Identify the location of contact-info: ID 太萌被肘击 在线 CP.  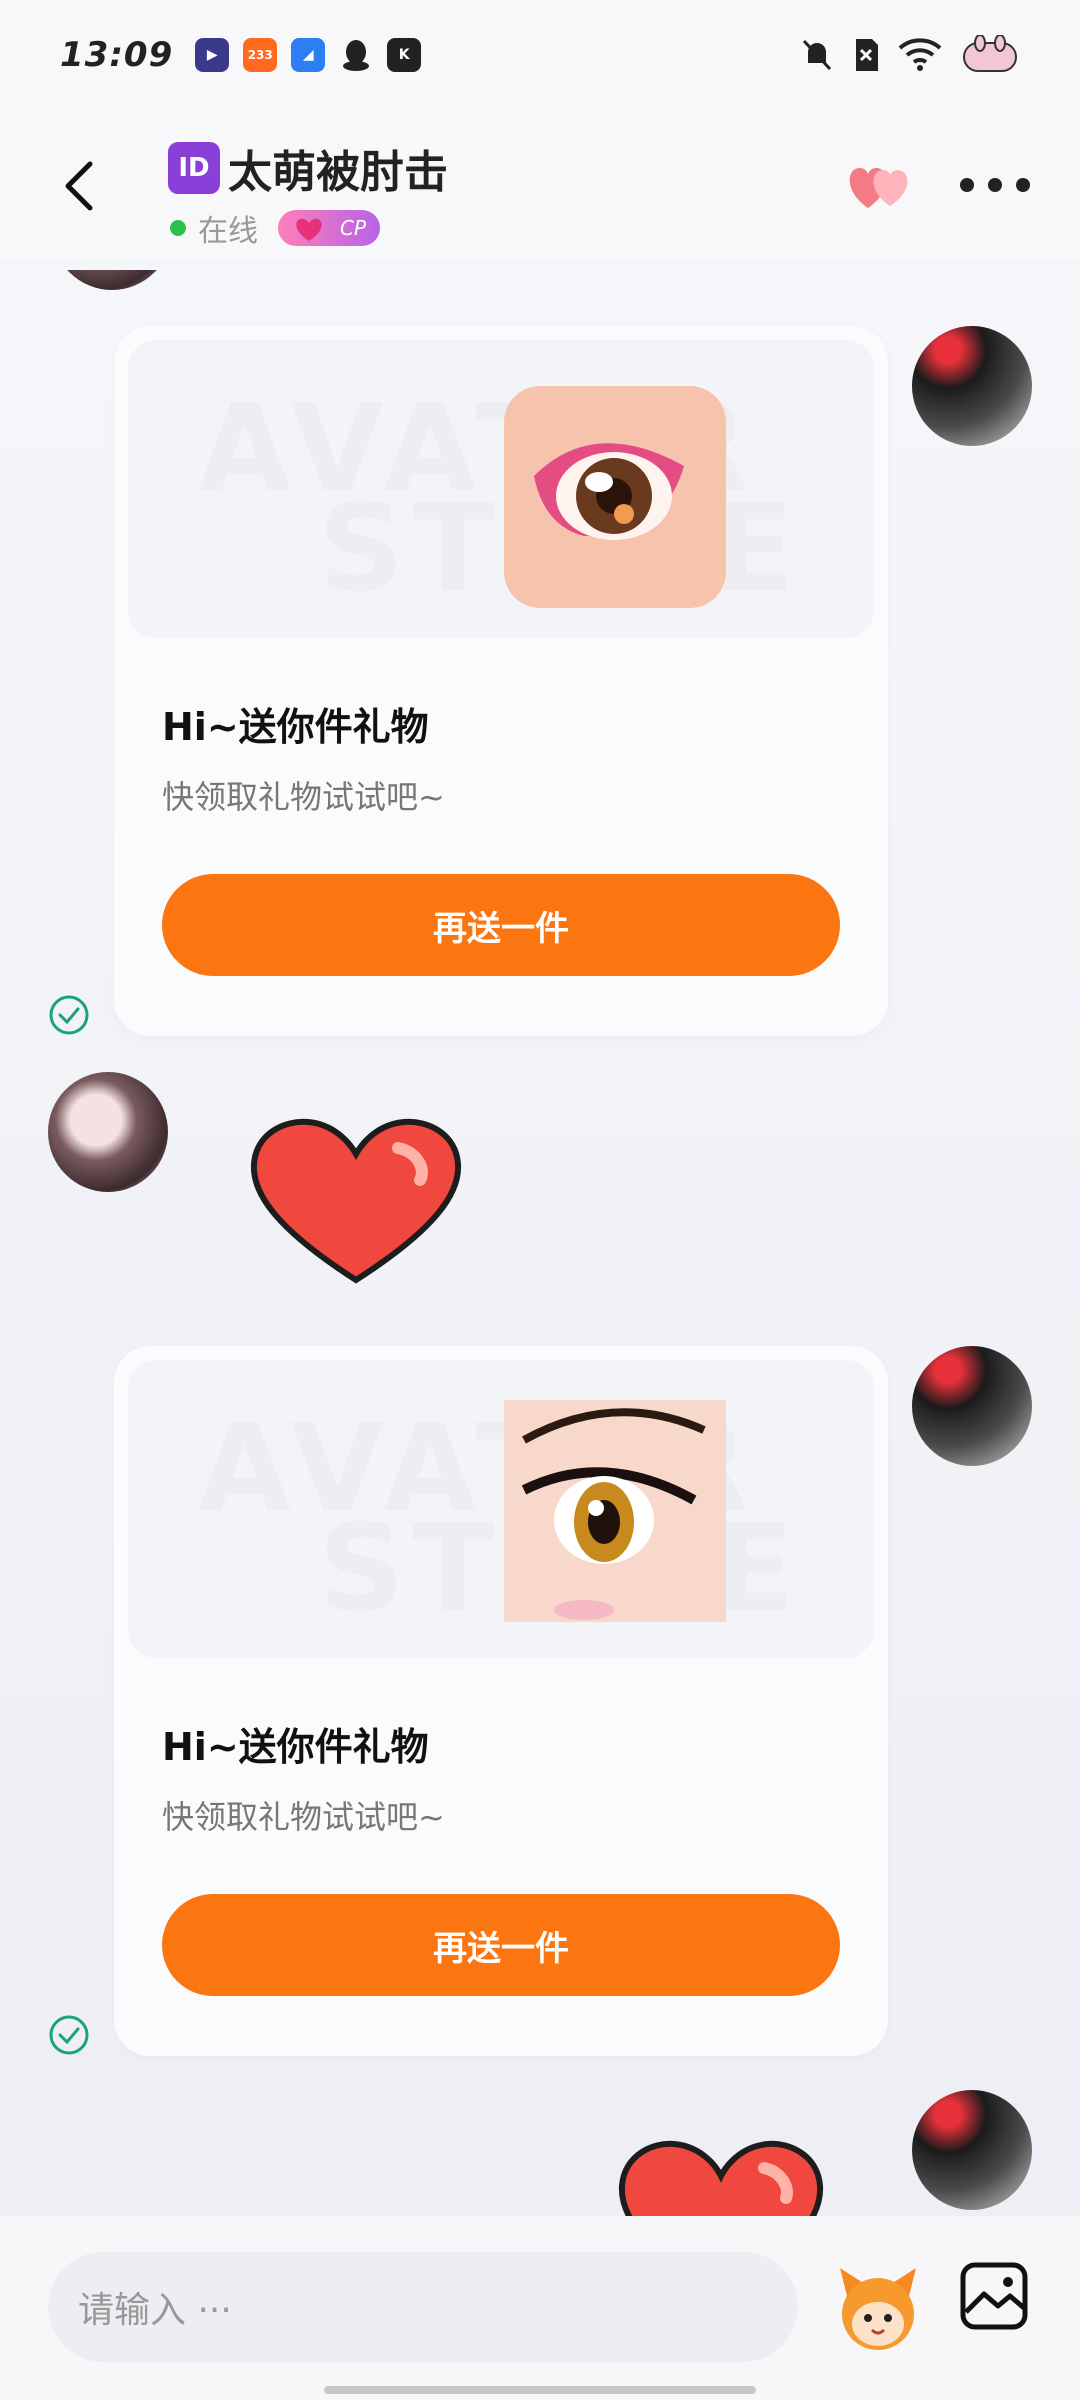
(308, 193).